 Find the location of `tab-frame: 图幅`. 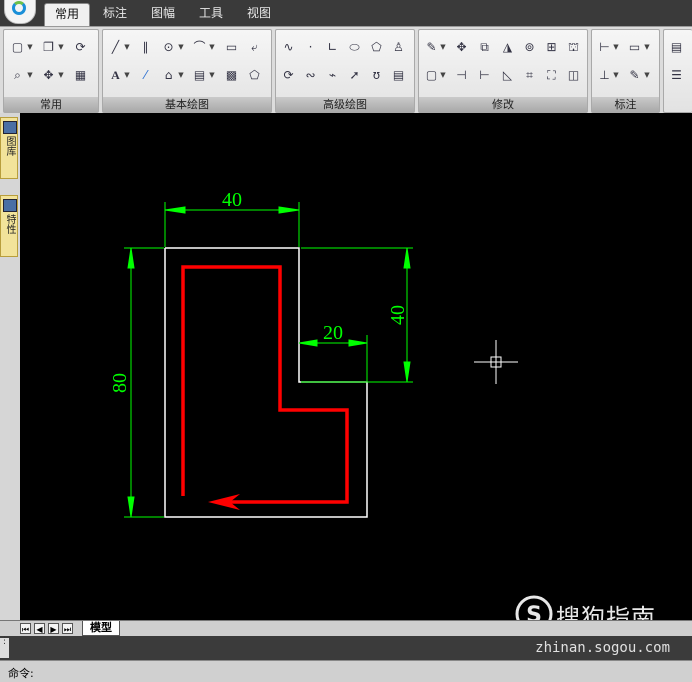

tab-frame: 图幅 is located at coordinates (163, 13).